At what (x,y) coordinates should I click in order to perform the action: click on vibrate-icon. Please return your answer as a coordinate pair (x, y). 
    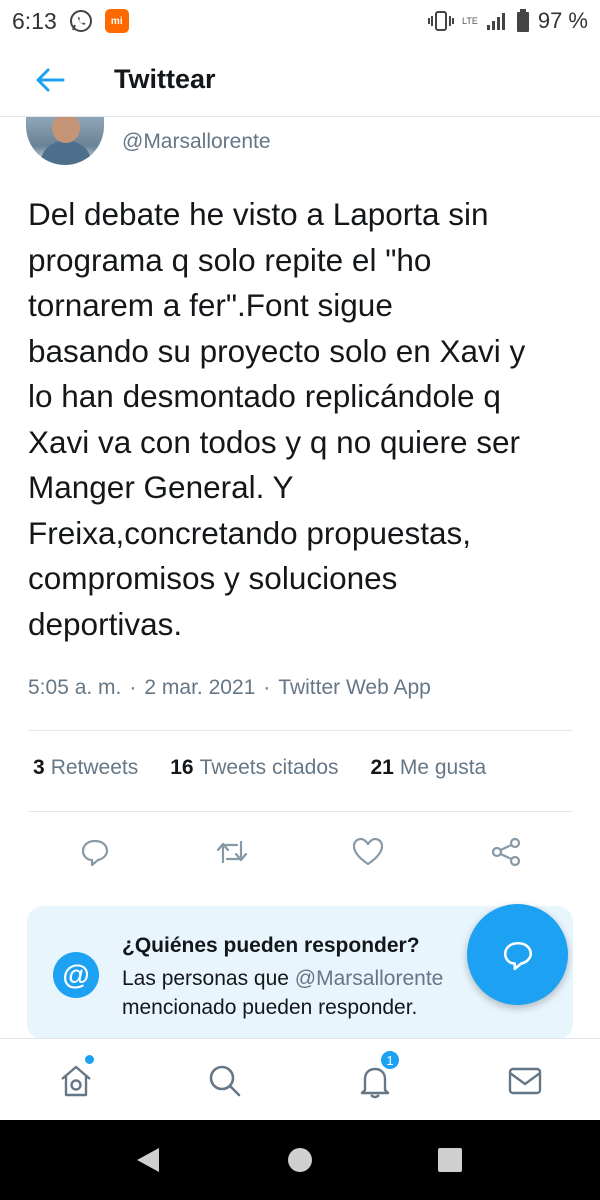
    Looking at the image, I should click on (441, 21).